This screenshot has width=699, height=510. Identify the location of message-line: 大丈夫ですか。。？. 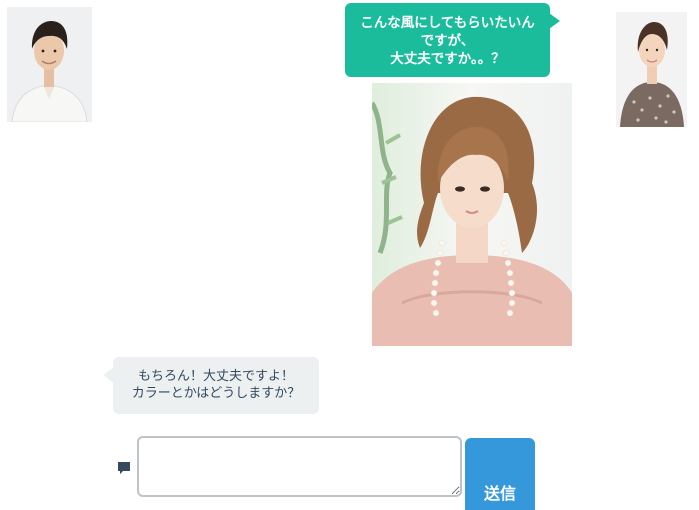
(447, 59).